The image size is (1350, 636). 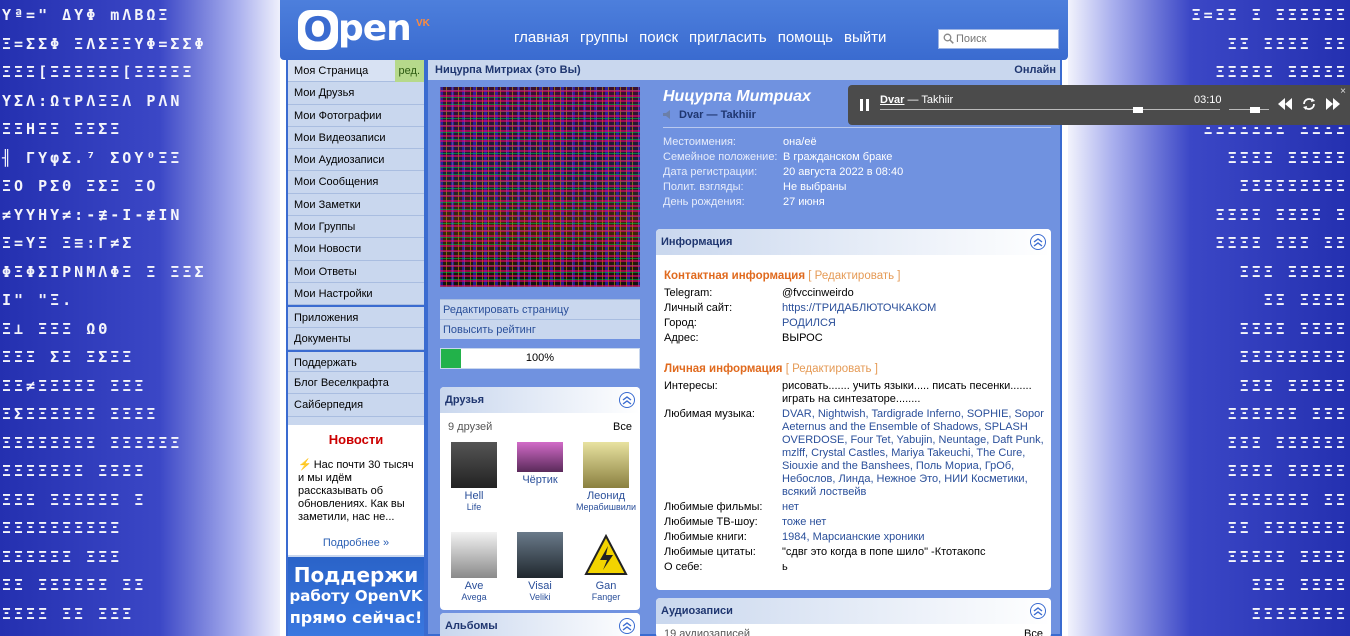 I want to click on row-label: Любимая музыка:, so click(x=709, y=414).